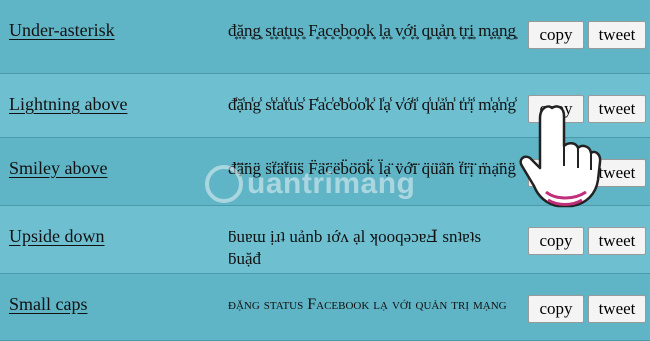 Image resolution: width=650 pixels, height=341 pixels. I want to click on style-name-link: Under-asterisk, so click(62, 30).